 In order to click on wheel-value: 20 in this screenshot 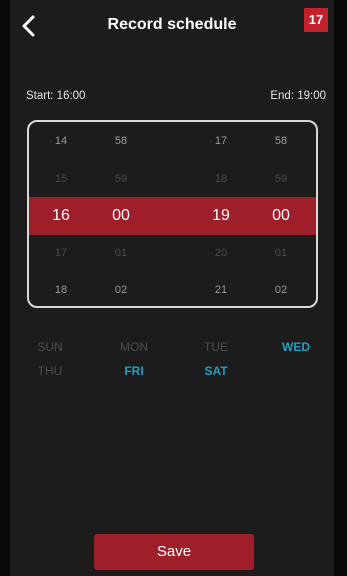, I will do `click(221, 253)`.